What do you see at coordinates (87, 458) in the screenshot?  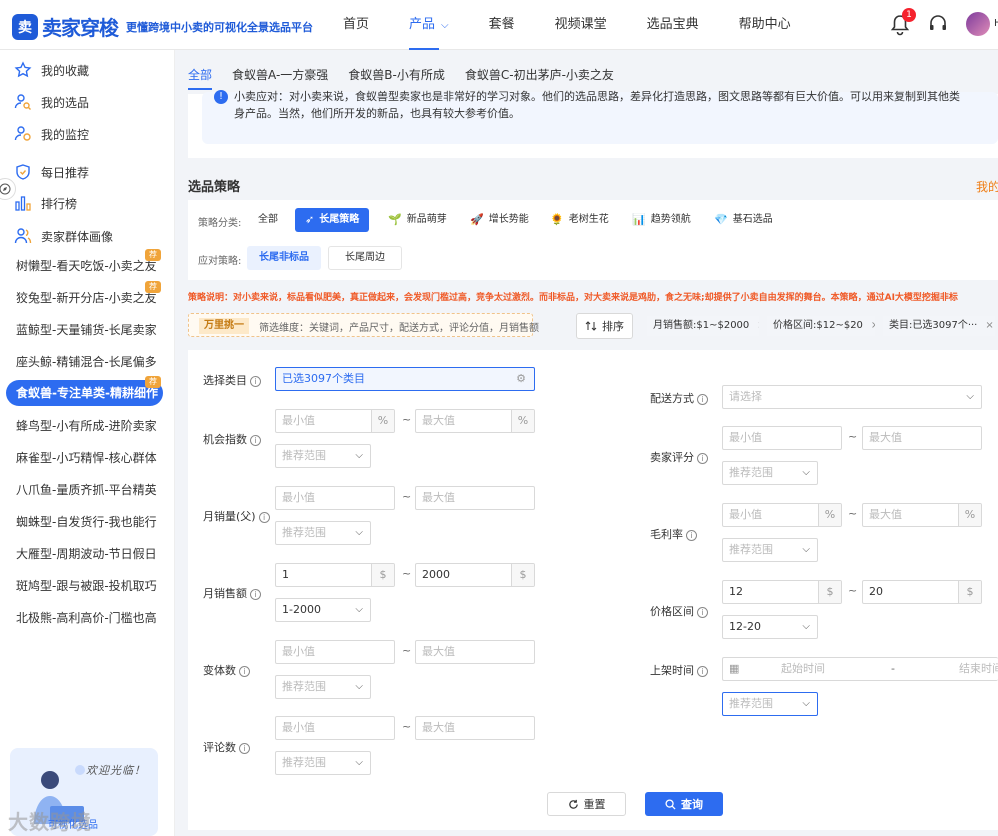 I see `group-sparrow: 麻雀型-小巧精悍-核心群体` at bounding box center [87, 458].